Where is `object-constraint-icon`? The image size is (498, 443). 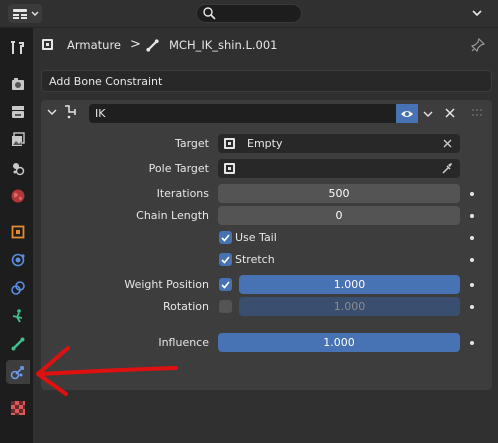
object-constraint-icon is located at coordinates (18, 288).